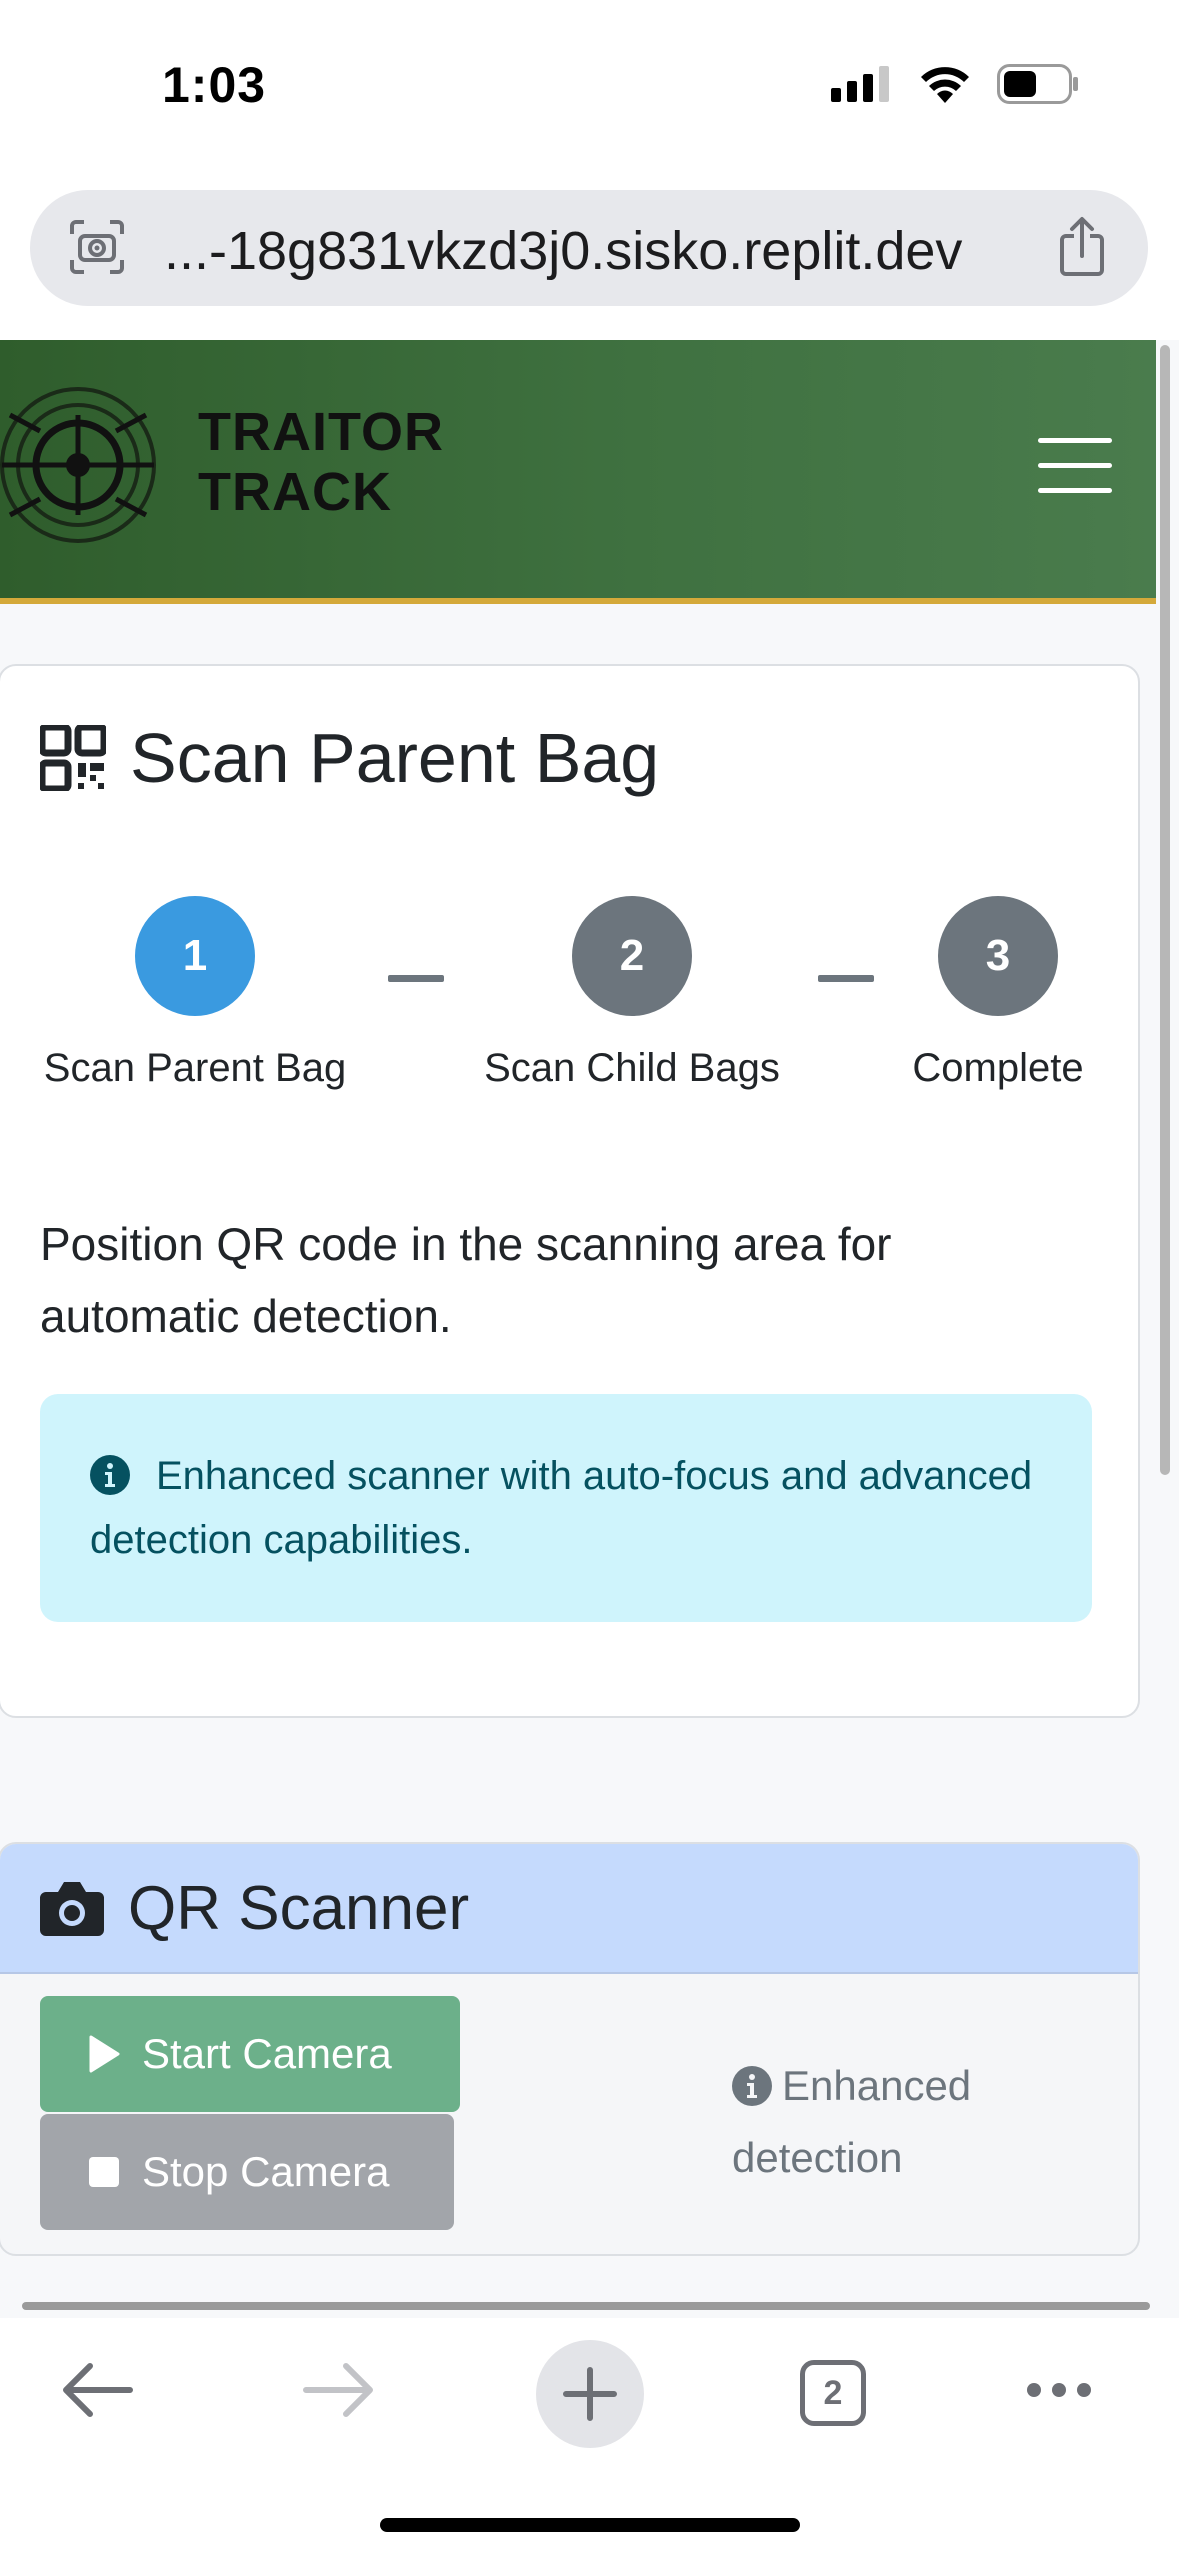 Image resolution: width=1179 pixels, height=2556 pixels. Describe the element at coordinates (1082, 247) in the screenshot. I see `share-icon` at that location.